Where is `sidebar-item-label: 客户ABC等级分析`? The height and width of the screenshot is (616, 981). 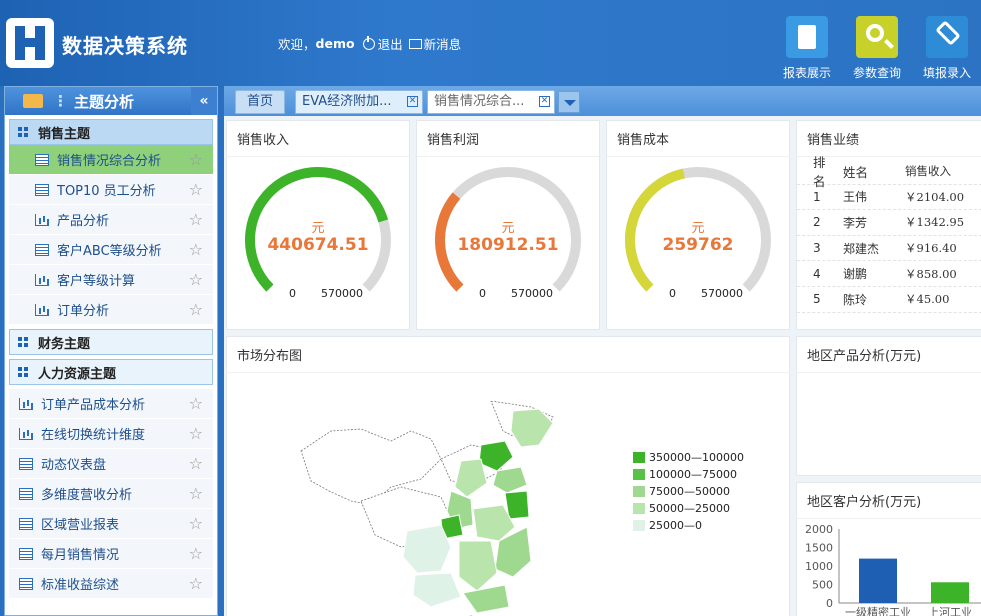 sidebar-item-label: 客户ABC等级分析 is located at coordinates (109, 251).